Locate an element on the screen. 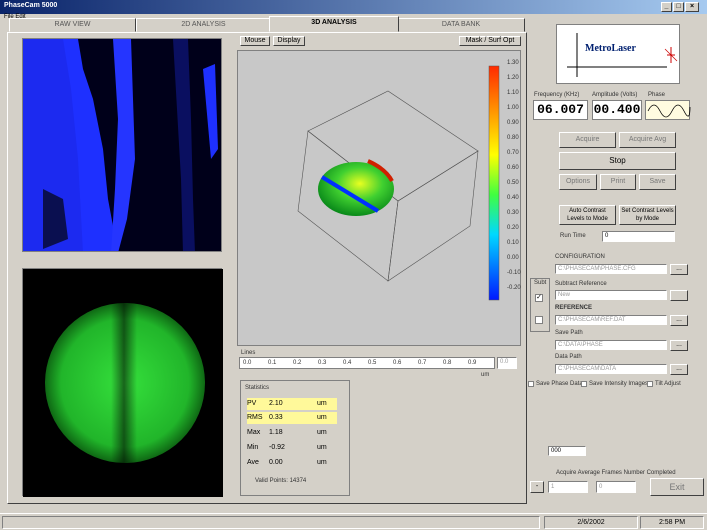 Image resolution: width=707 pixels, height=530 pixels. print-button: Print is located at coordinates (618, 182).